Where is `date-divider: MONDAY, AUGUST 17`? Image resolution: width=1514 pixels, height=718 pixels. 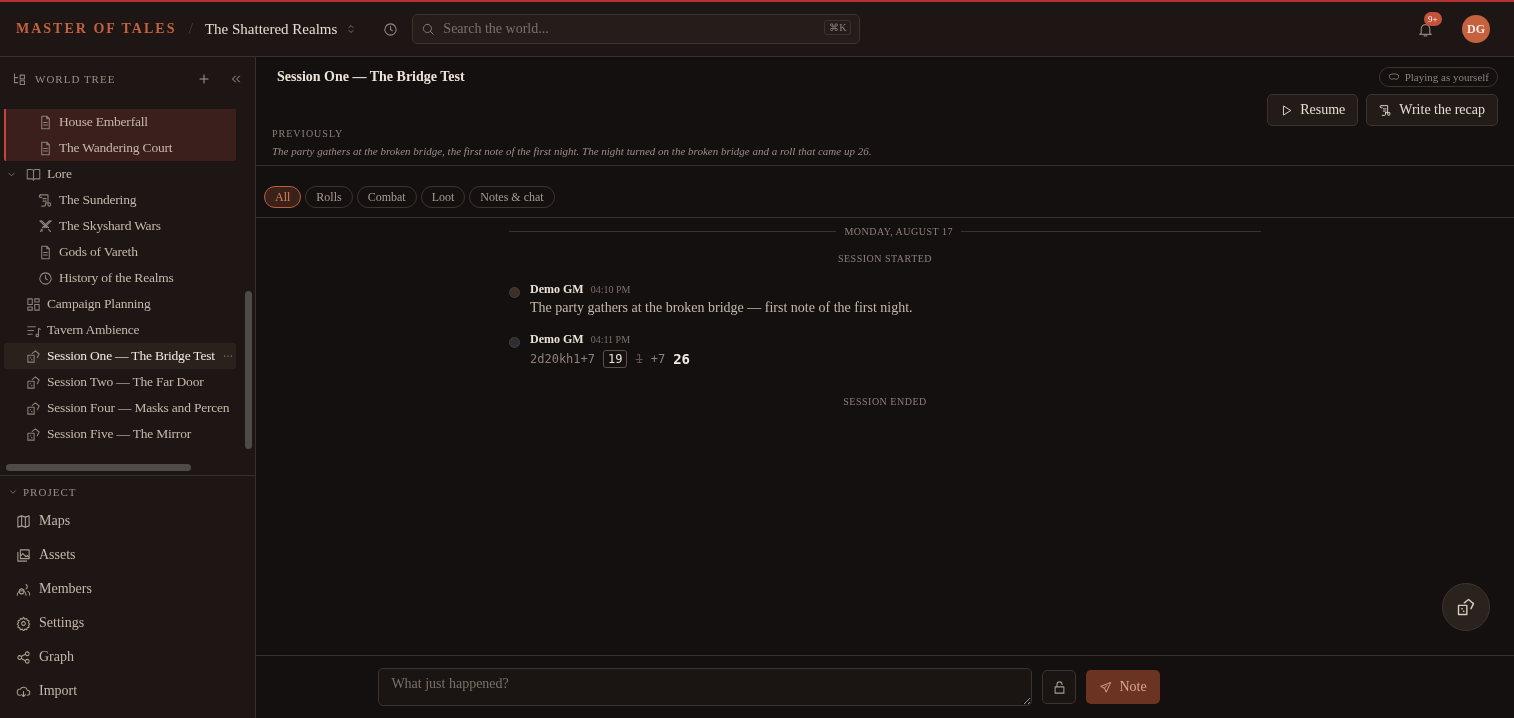
date-divider: MONDAY, AUGUST 17 is located at coordinates (898, 231).